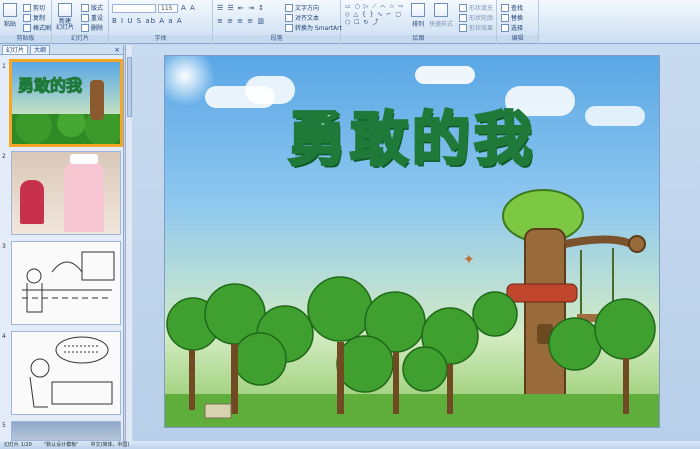 This screenshot has width=700, height=449. What do you see at coordinates (34, 7) in the screenshot?
I see `cut-button: 剪切` at bounding box center [34, 7].